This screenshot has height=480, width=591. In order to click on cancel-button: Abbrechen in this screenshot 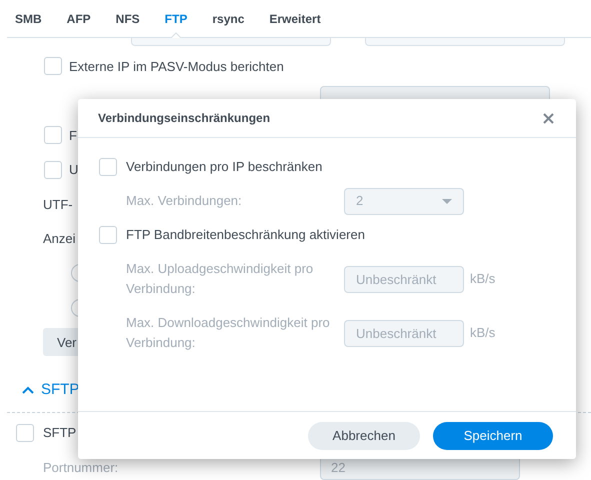, I will do `click(364, 436)`.